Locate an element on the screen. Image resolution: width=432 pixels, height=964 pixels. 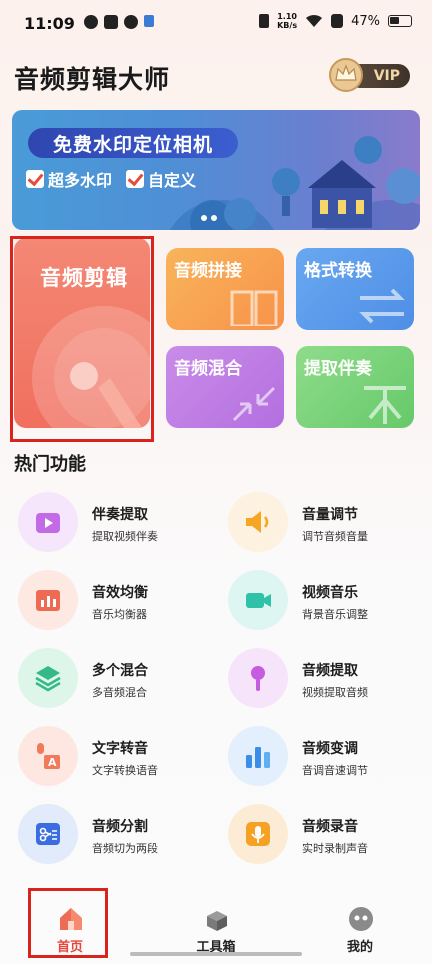
func-desc: 多音频混合 is located at coordinates (119, 692).